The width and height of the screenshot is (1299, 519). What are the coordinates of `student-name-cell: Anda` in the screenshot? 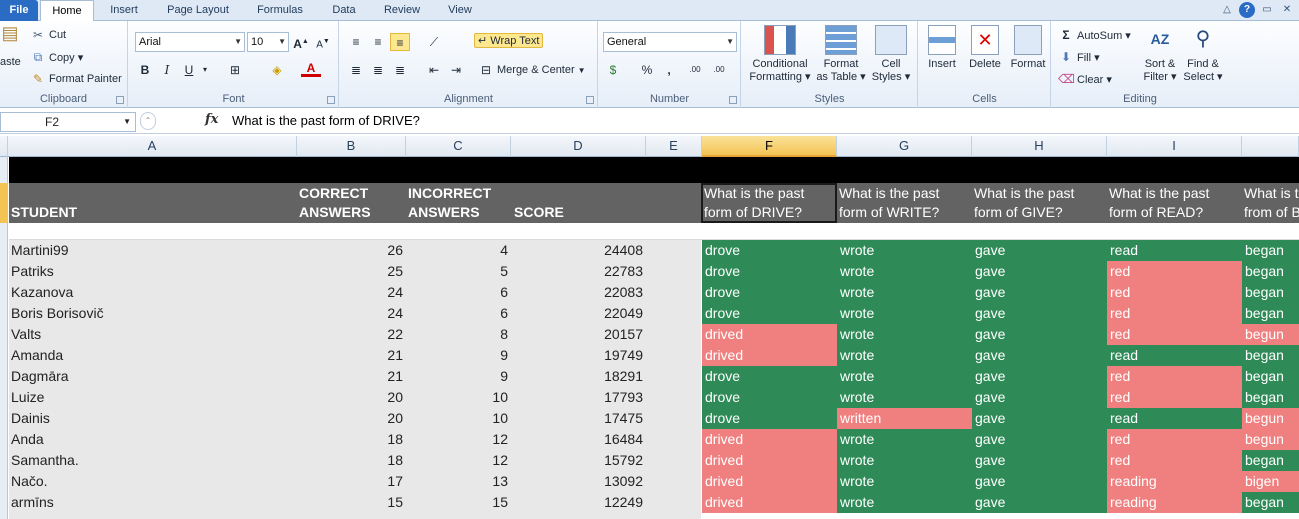 It's located at (152, 439).